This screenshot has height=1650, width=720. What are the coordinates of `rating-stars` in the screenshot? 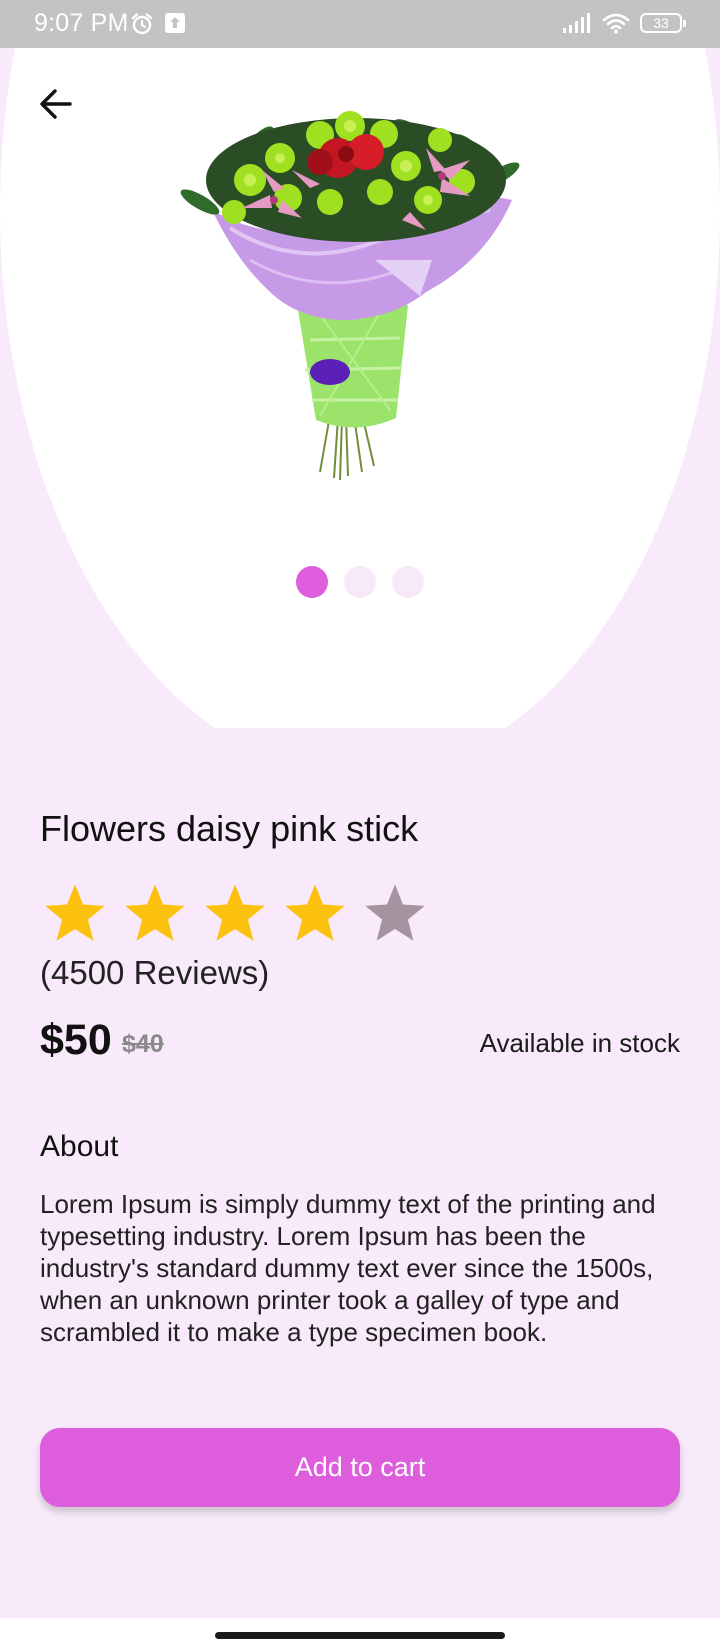 It's located at (235, 913).